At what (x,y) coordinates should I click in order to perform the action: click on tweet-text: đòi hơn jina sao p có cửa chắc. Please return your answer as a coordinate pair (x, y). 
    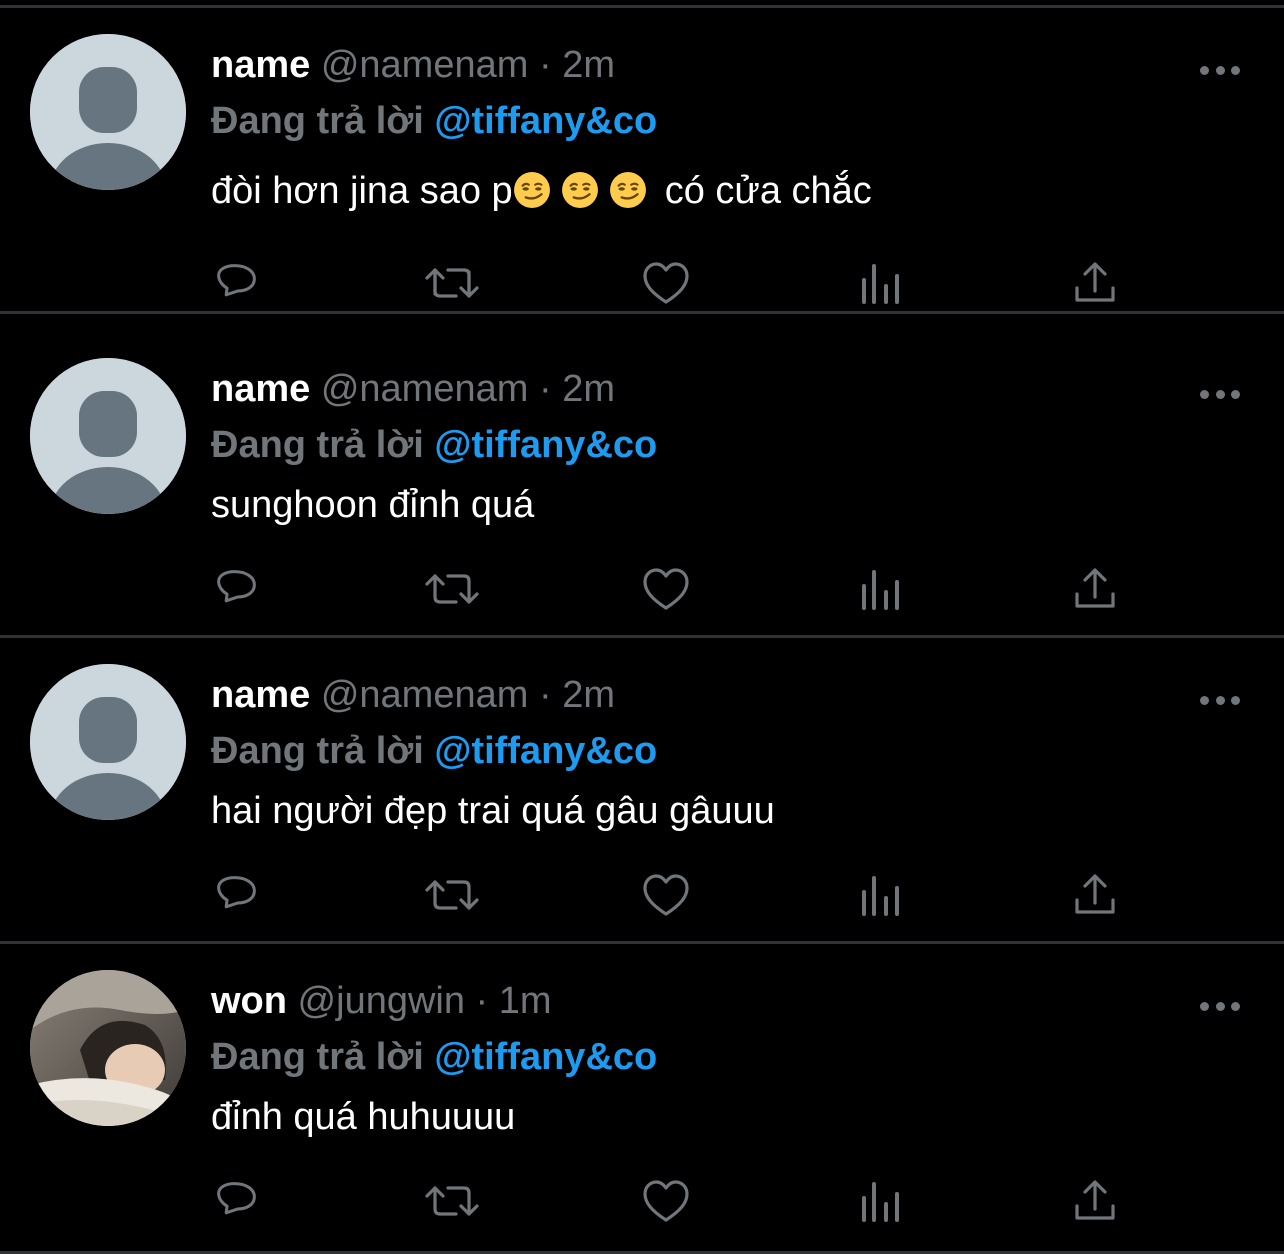
    Looking at the image, I should click on (541, 191).